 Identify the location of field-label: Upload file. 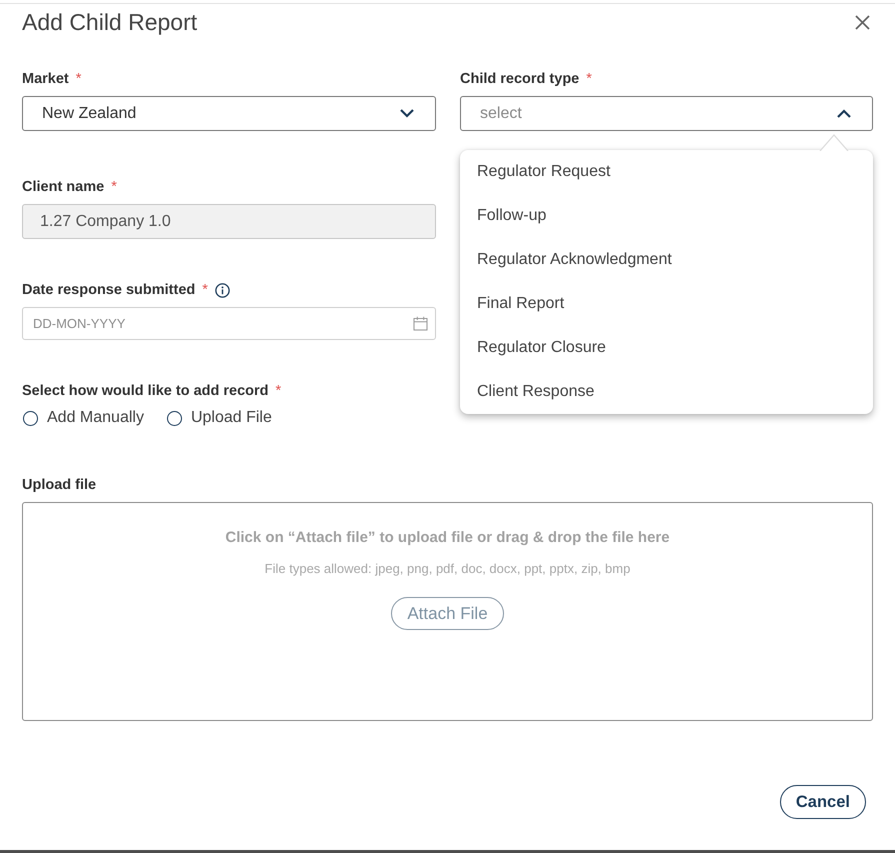
(59, 485).